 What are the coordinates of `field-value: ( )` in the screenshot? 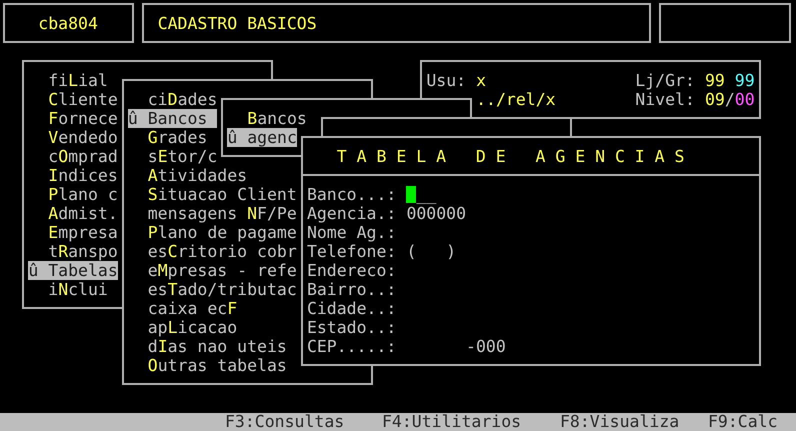 It's located at (431, 251).